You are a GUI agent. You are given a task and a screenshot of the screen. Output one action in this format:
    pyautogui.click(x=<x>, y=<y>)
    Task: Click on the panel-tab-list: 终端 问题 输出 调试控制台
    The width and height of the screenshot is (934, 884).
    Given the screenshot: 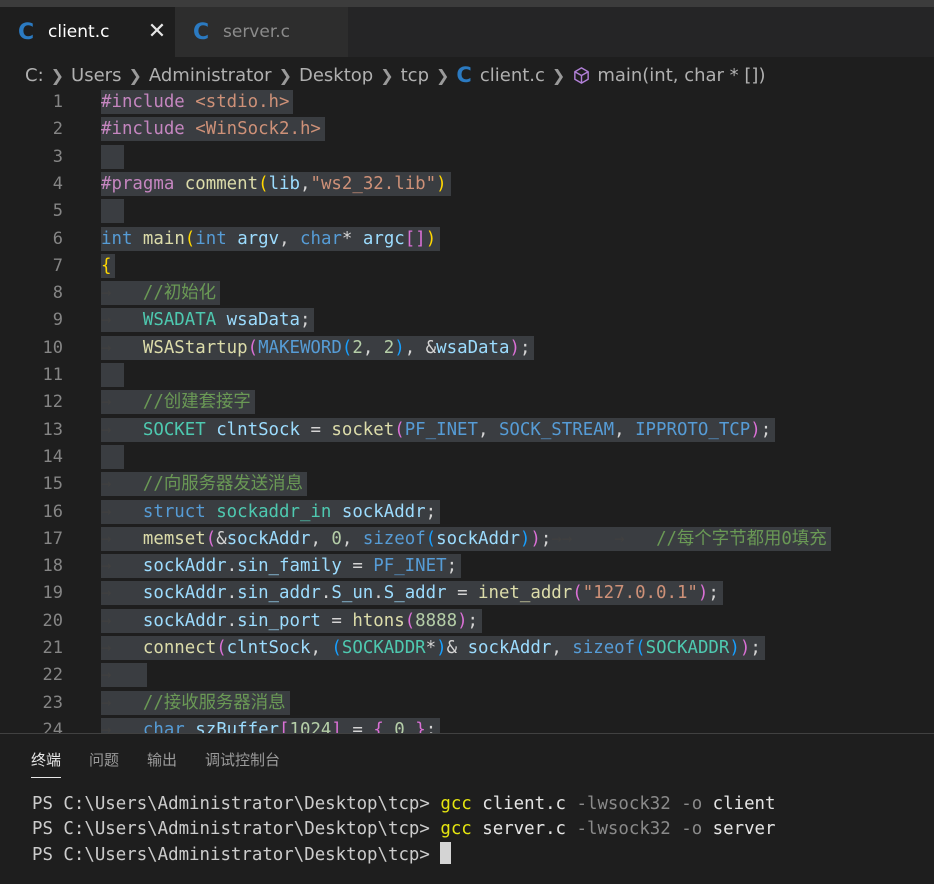 What is the action you would take?
    pyautogui.click(x=169, y=763)
    